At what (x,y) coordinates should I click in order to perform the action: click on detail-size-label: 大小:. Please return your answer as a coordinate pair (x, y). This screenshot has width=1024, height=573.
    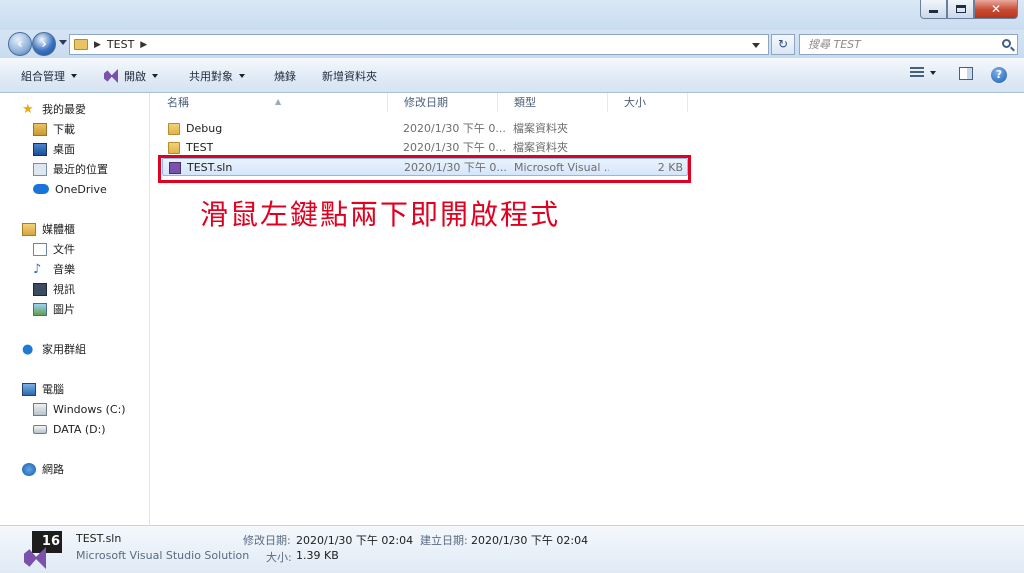
    Looking at the image, I should click on (279, 557).